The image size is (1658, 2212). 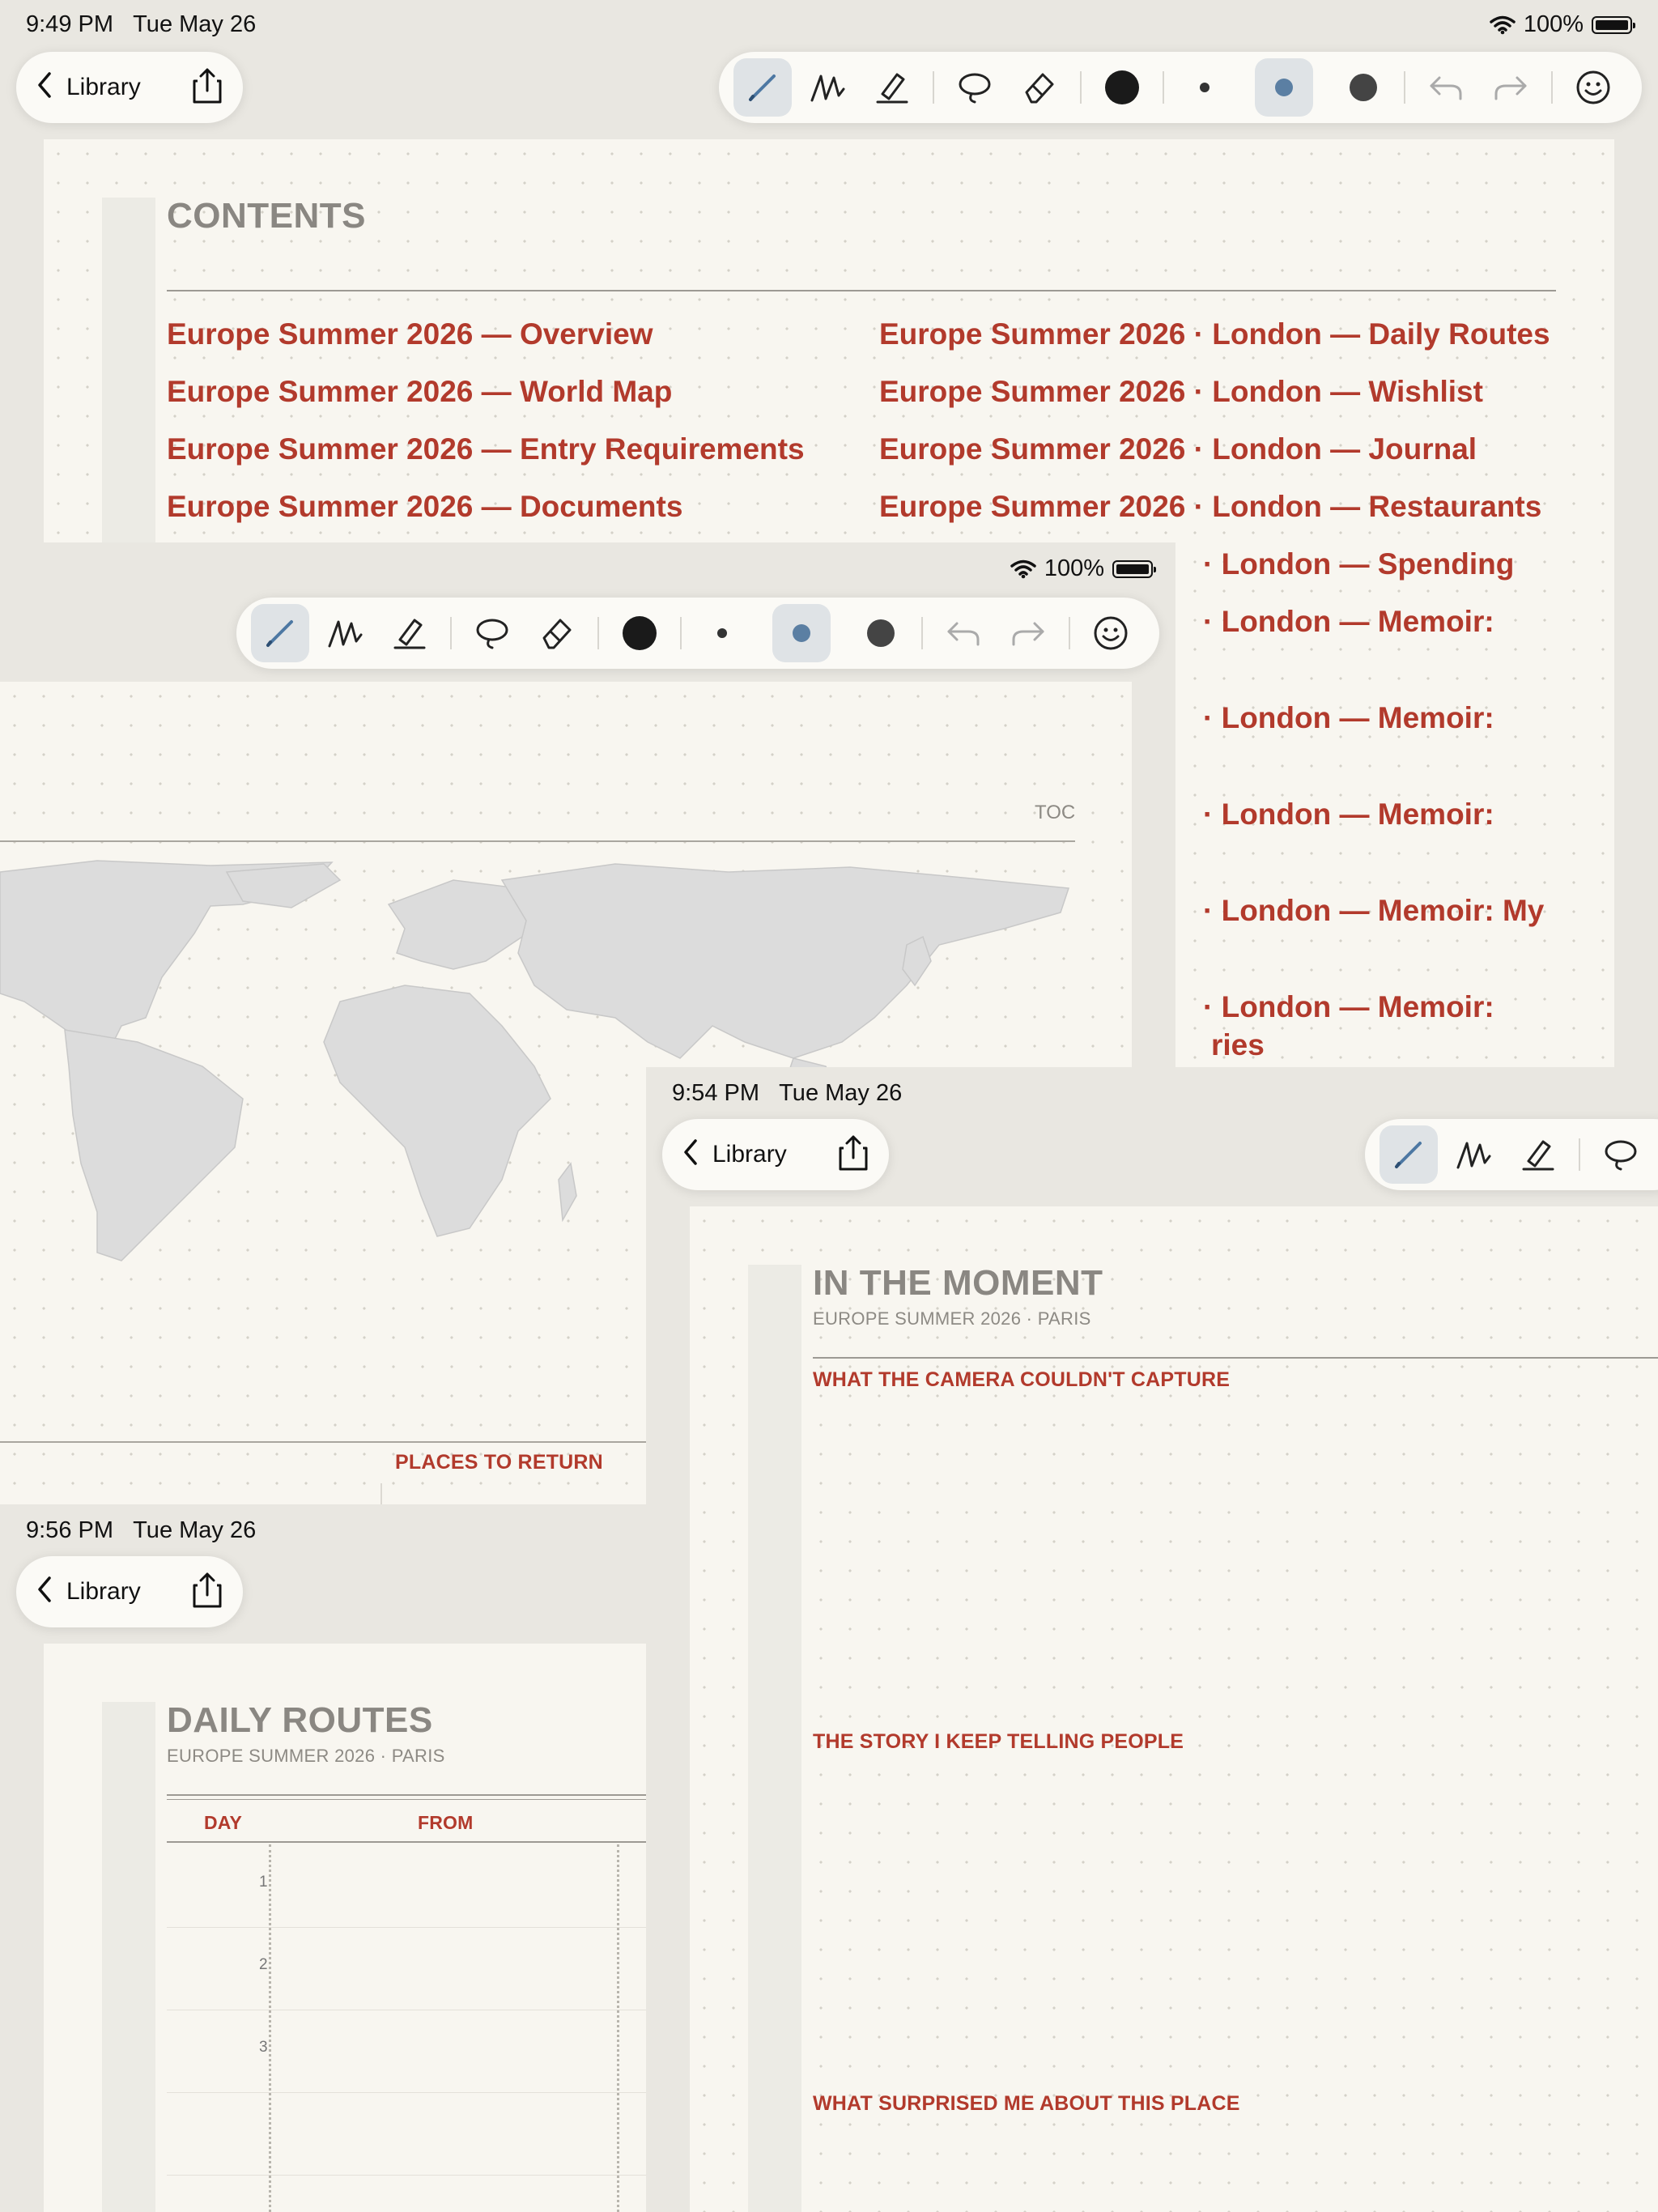 What do you see at coordinates (1358, 564) in the screenshot?
I see `toc-link: · London — Spending` at bounding box center [1358, 564].